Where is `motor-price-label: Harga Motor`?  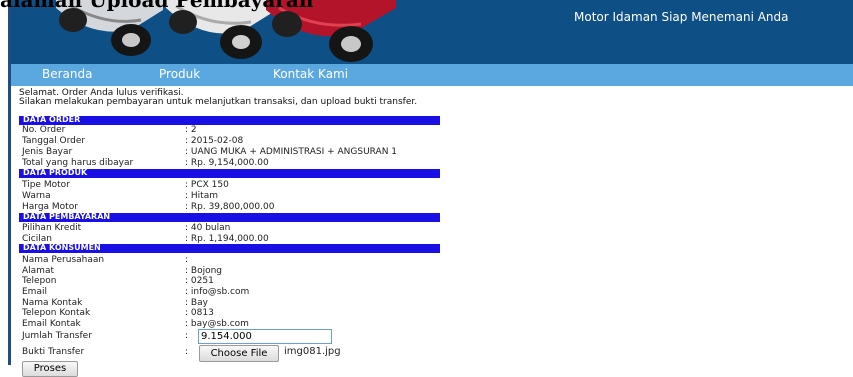 motor-price-label: Harga Motor is located at coordinates (50, 207).